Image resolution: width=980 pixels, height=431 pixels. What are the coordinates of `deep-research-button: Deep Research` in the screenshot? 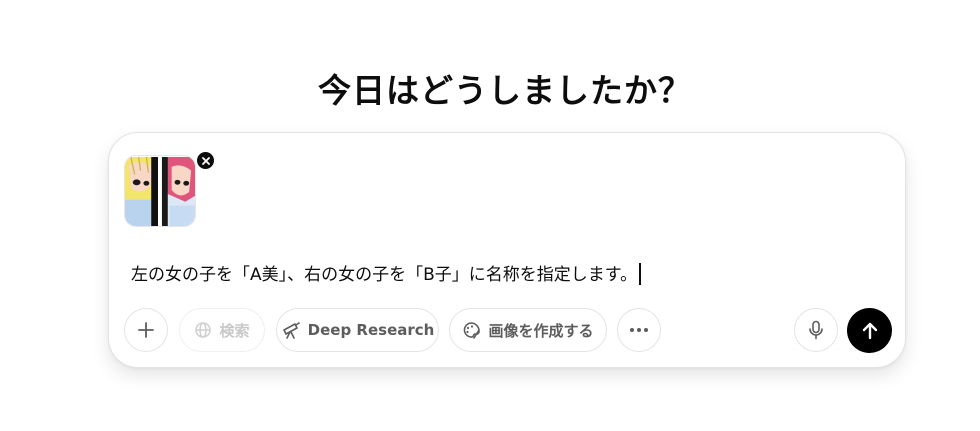 It's located at (357, 330).